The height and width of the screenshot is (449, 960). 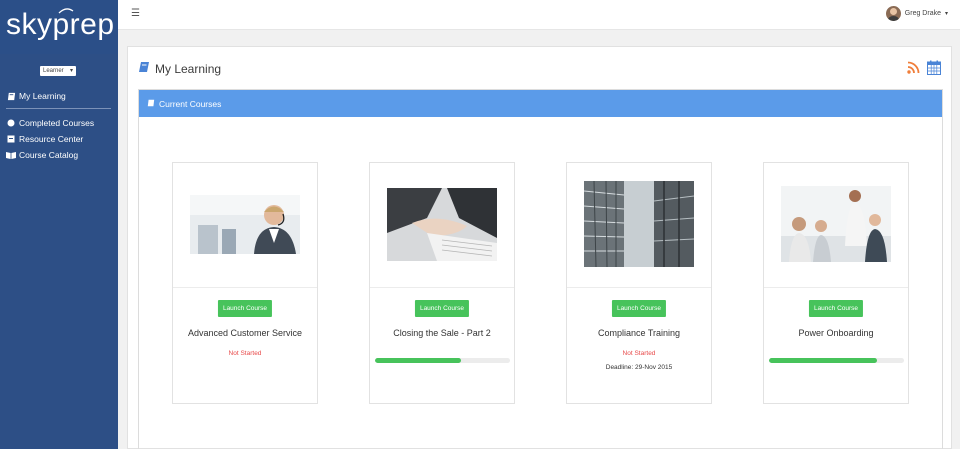 I want to click on sidebar-item-course-catalog: Course Catalog, so click(x=42, y=155).